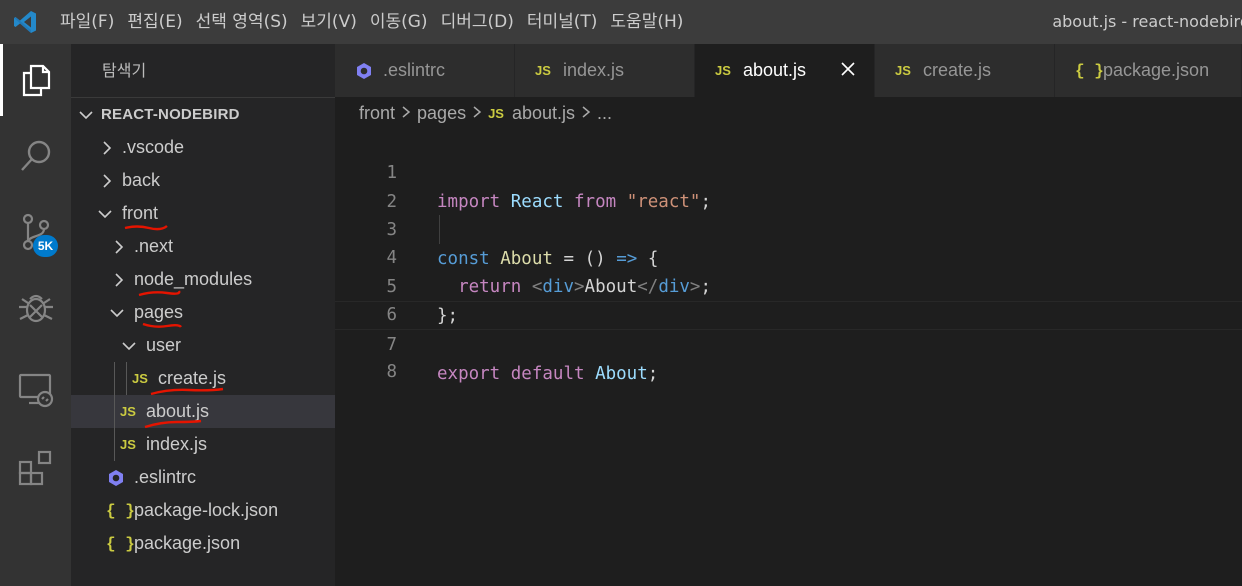 This screenshot has width=1242, height=586. What do you see at coordinates (788, 298) in the screenshot?
I see `code-line: 6` at bounding box center [788, 298].